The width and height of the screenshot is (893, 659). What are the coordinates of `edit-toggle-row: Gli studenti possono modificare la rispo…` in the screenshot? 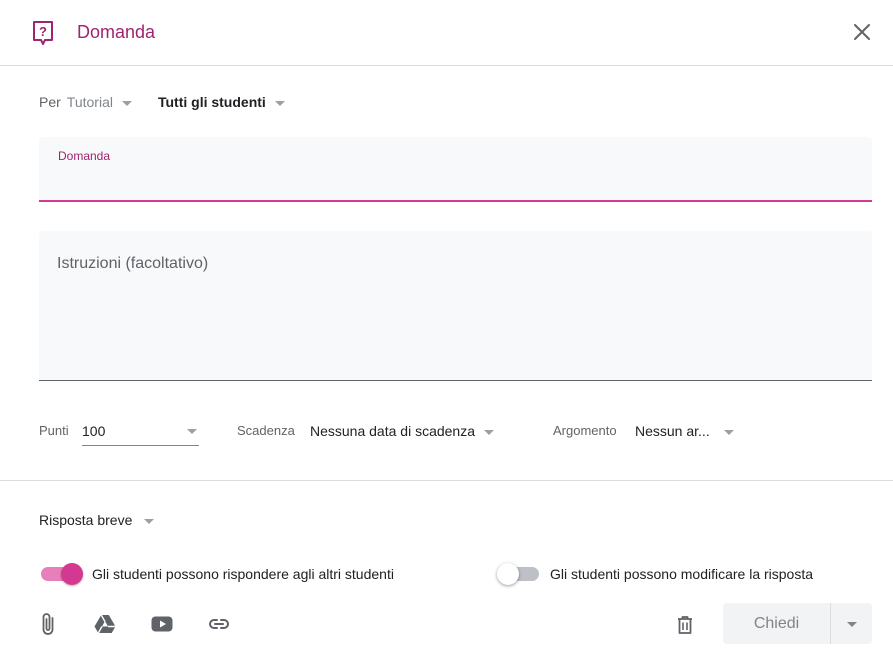 It's located at (655, 574).